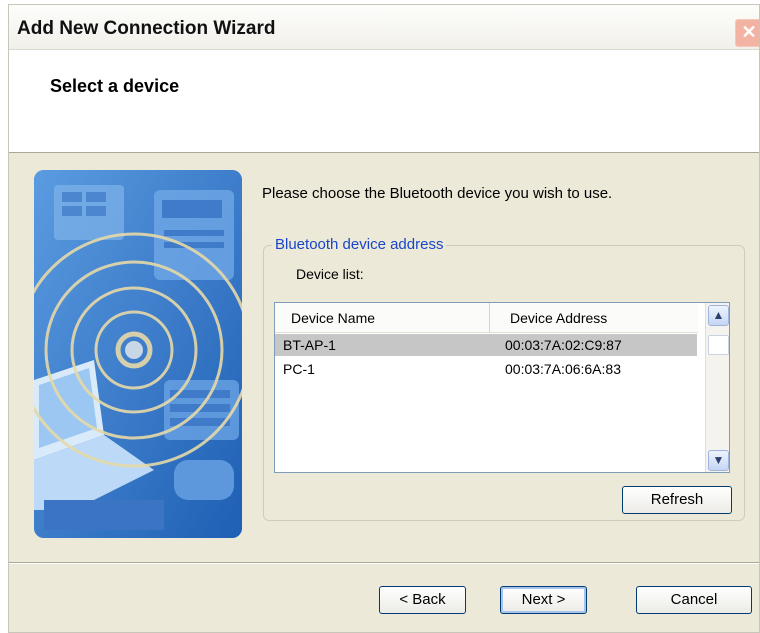  Describe the element at coordinates (718, 345) in the screenshot. I see `scrollbar-thumb` at that location.